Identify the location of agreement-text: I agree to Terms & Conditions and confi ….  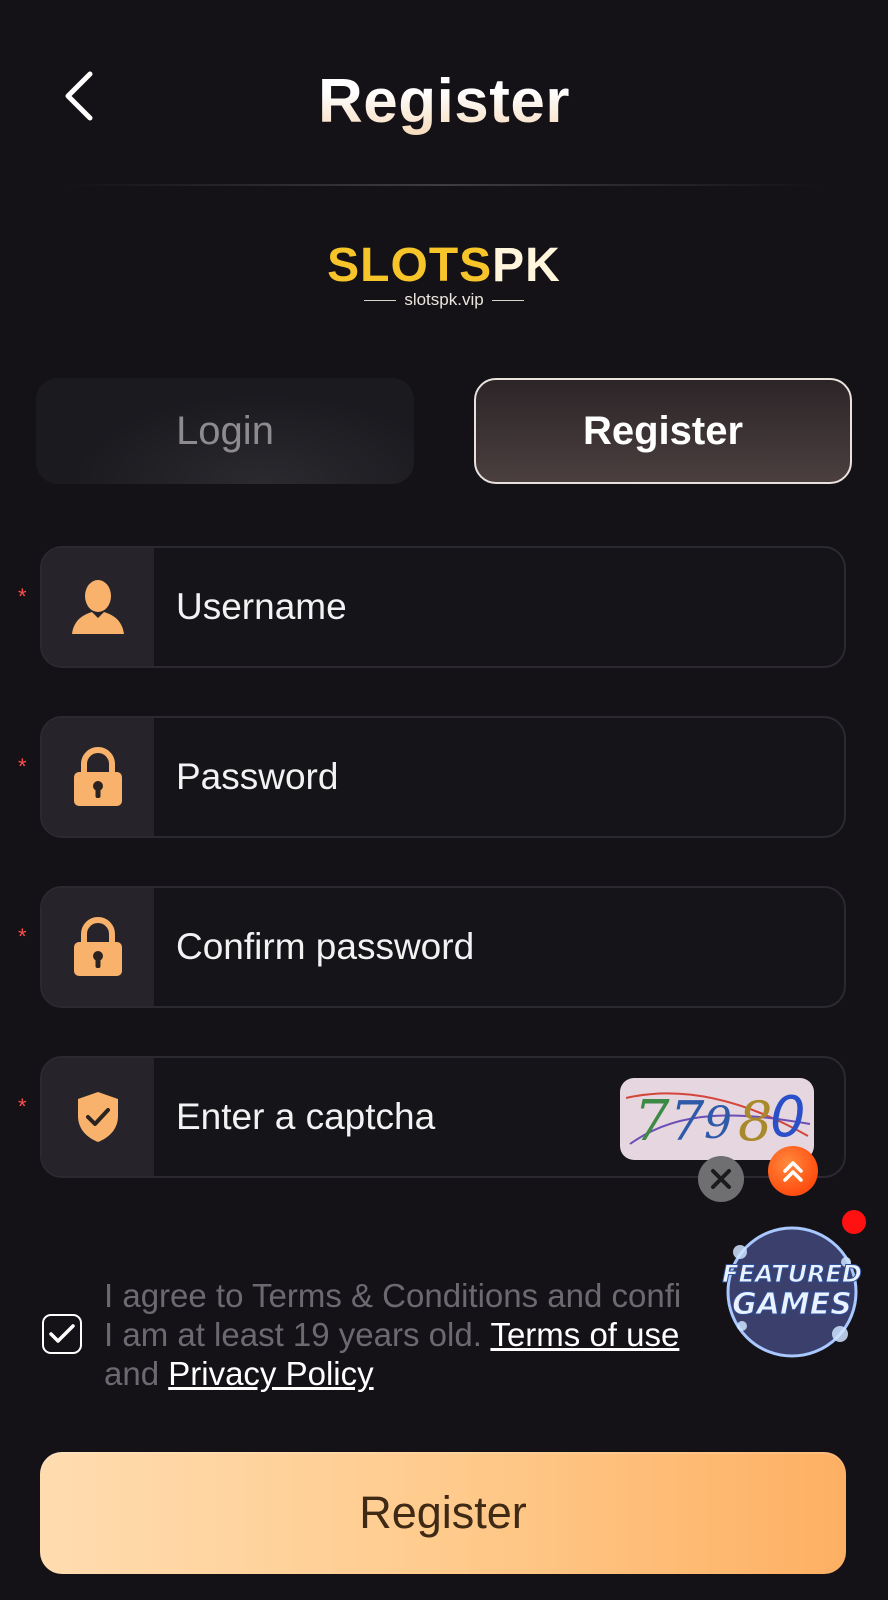
(414, 1334).